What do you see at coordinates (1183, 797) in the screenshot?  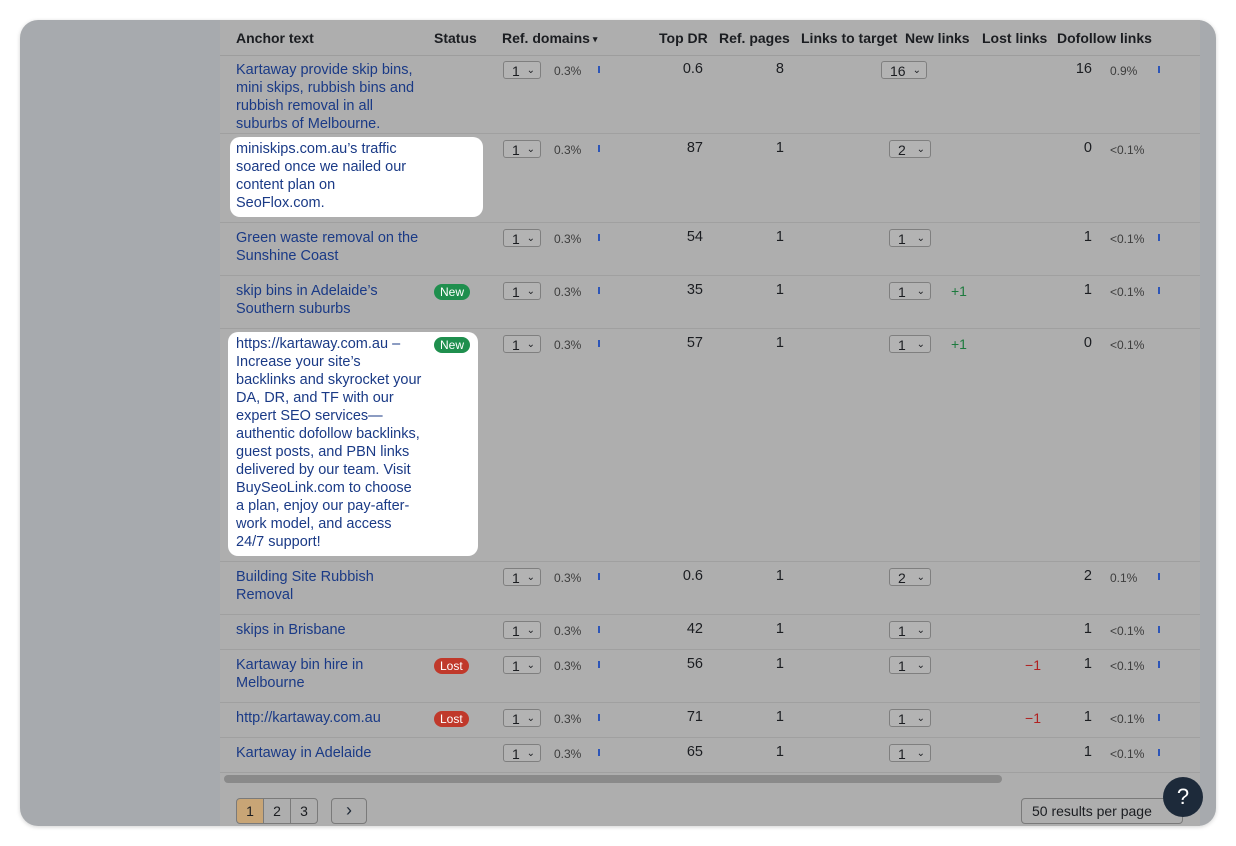 I see `help-button: ?` at bounding box center [1183, 797].